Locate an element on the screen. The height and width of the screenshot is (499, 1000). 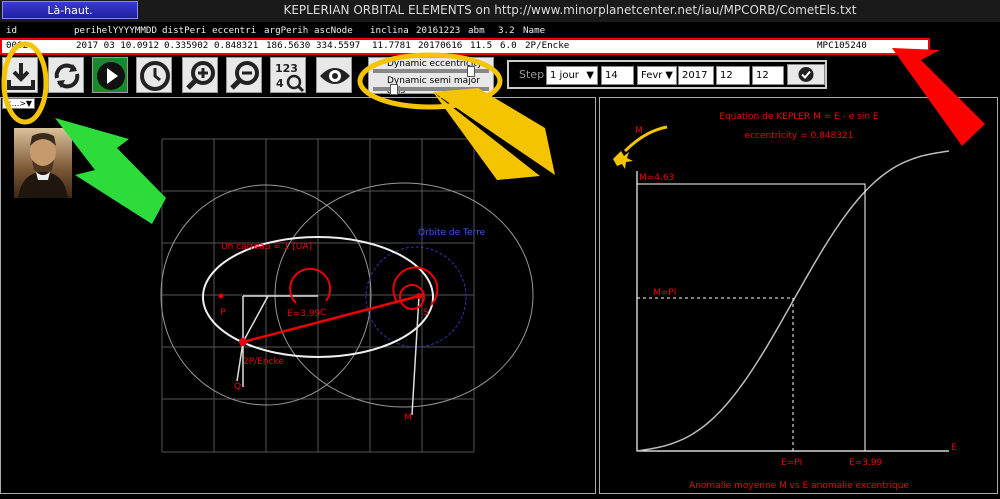
download-icon is located at coordinates (21, 76).